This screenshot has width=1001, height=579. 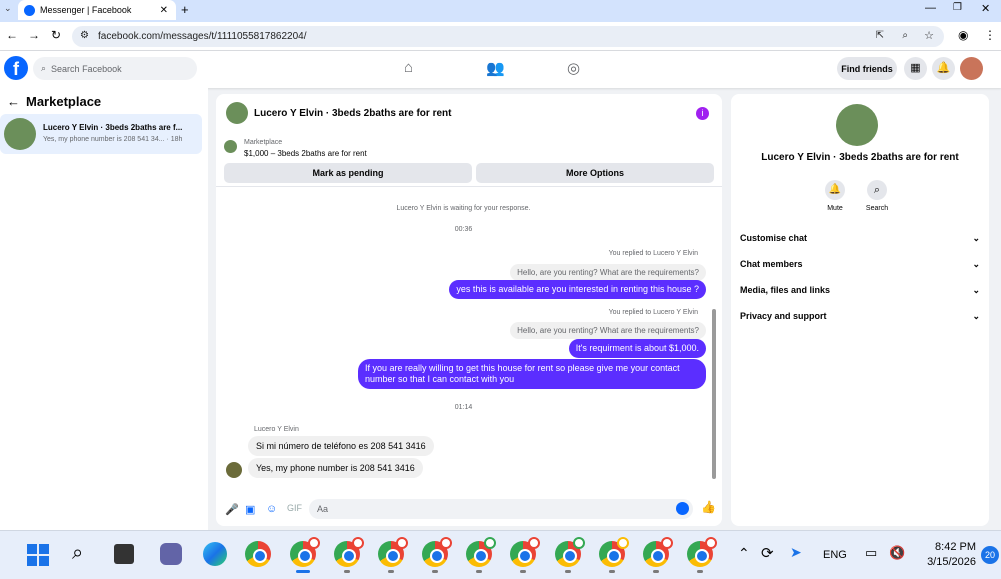 I want to click on menu-grid-icon: ▦, so click(x=915, y=68).